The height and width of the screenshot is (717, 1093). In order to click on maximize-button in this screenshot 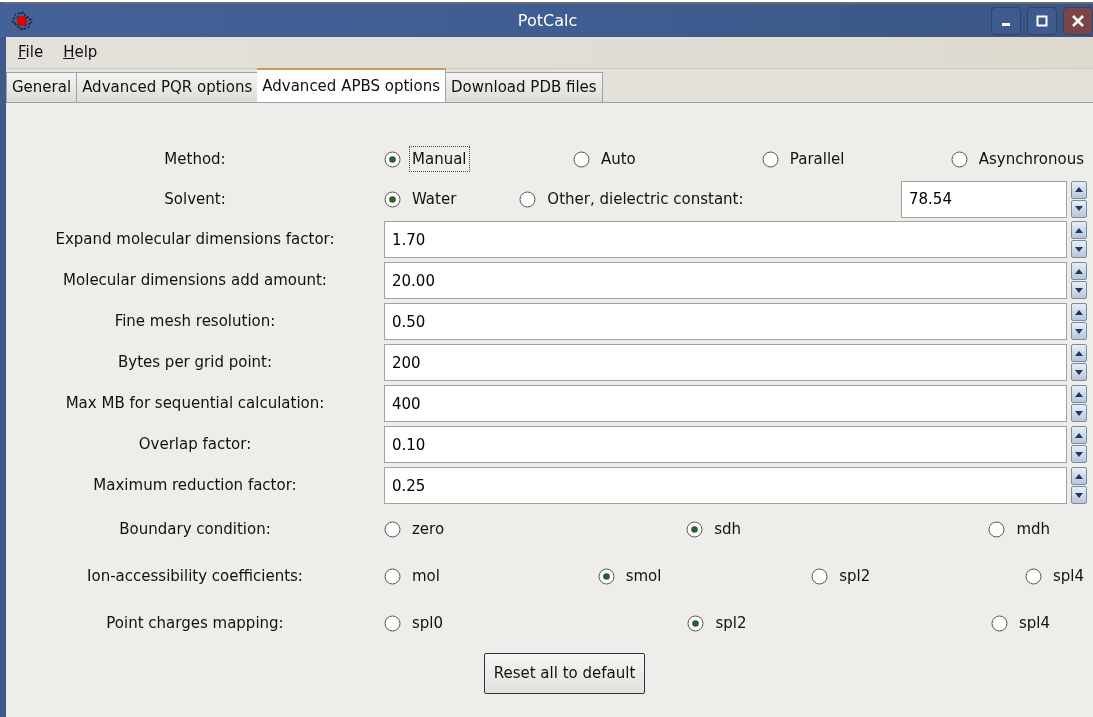, I will do `click(1042, 20)`.